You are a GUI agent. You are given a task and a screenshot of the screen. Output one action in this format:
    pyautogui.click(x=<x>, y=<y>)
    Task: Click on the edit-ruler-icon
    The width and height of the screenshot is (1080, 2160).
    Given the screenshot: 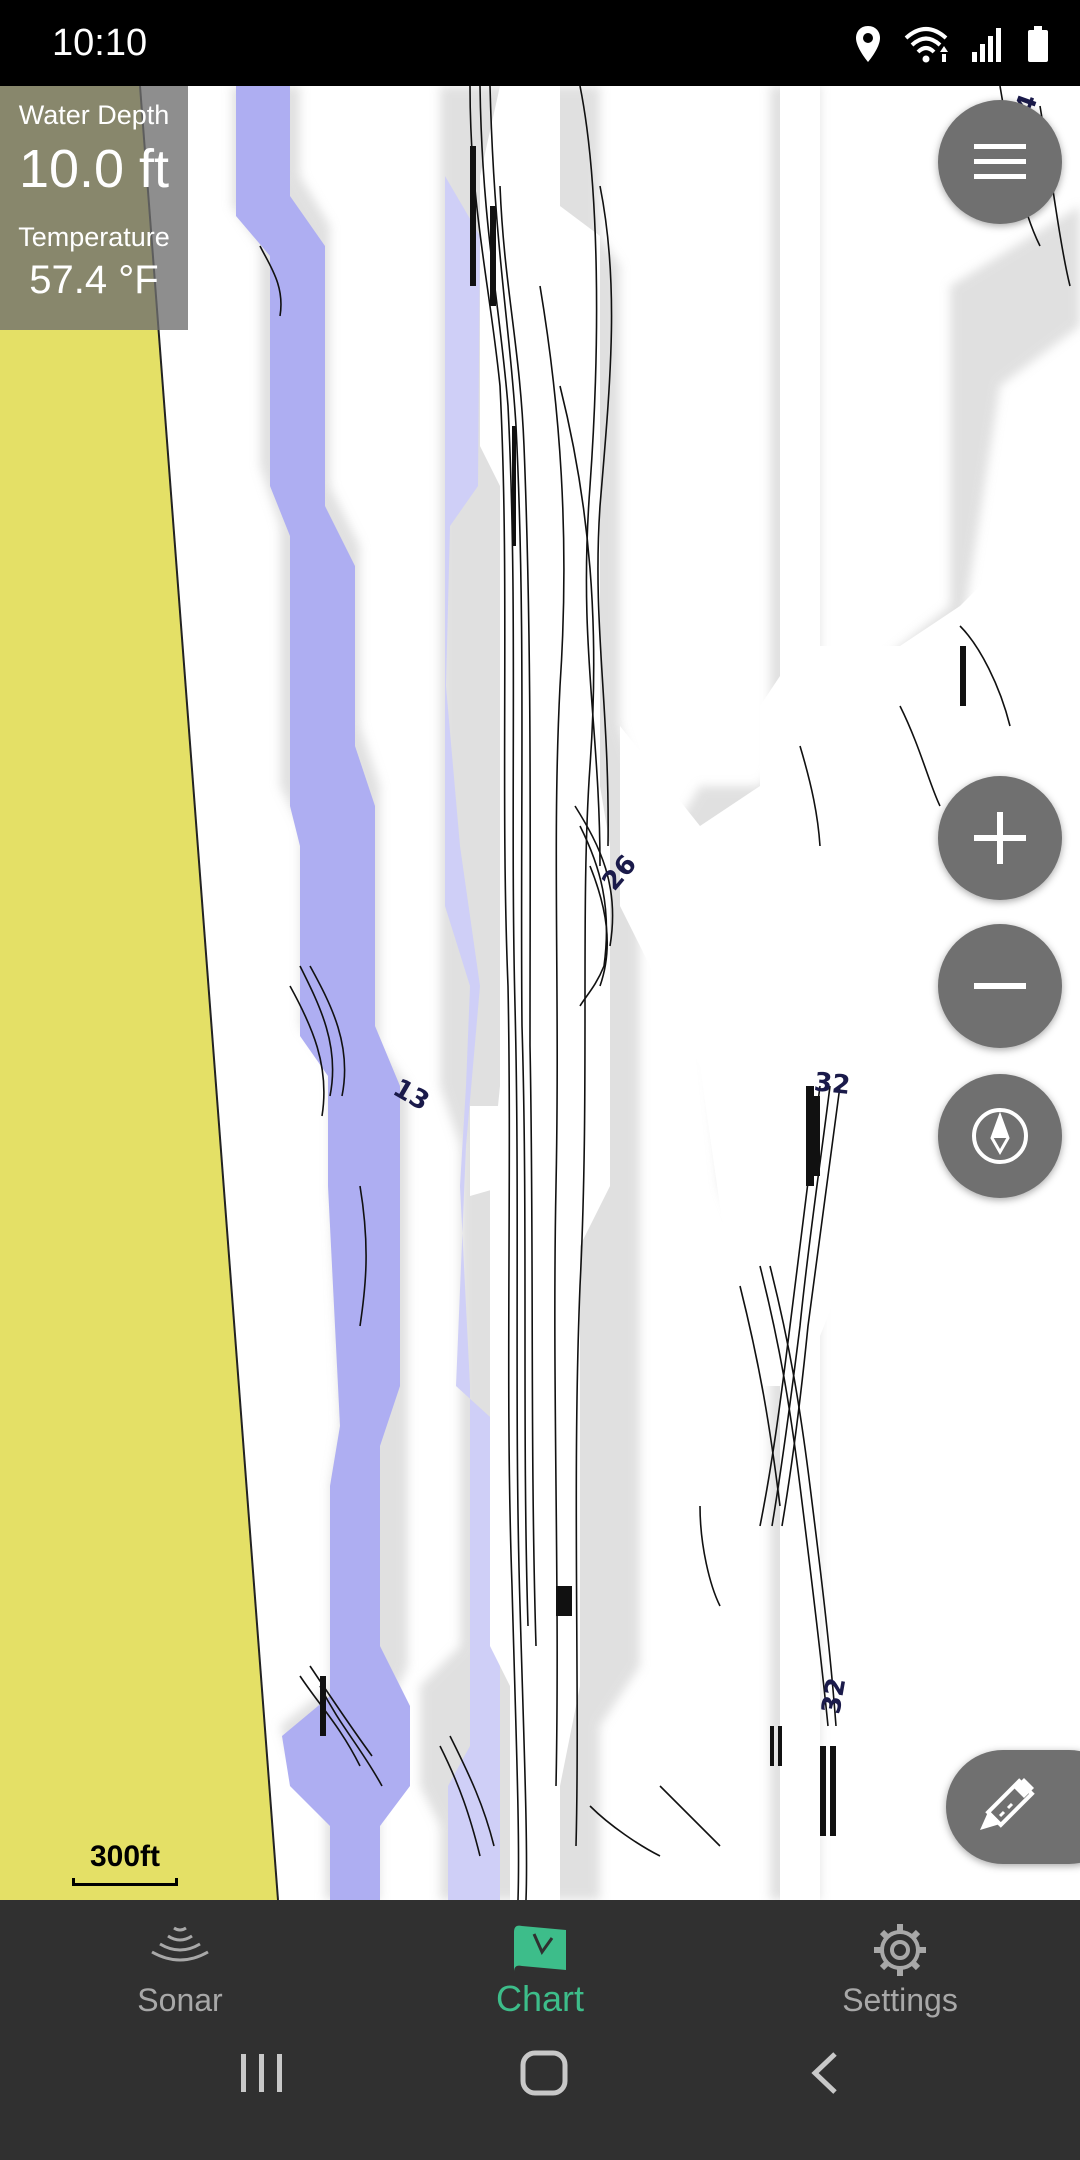 What is the action you would take?
    pyautogui.click(x=1007, y=1804)
    